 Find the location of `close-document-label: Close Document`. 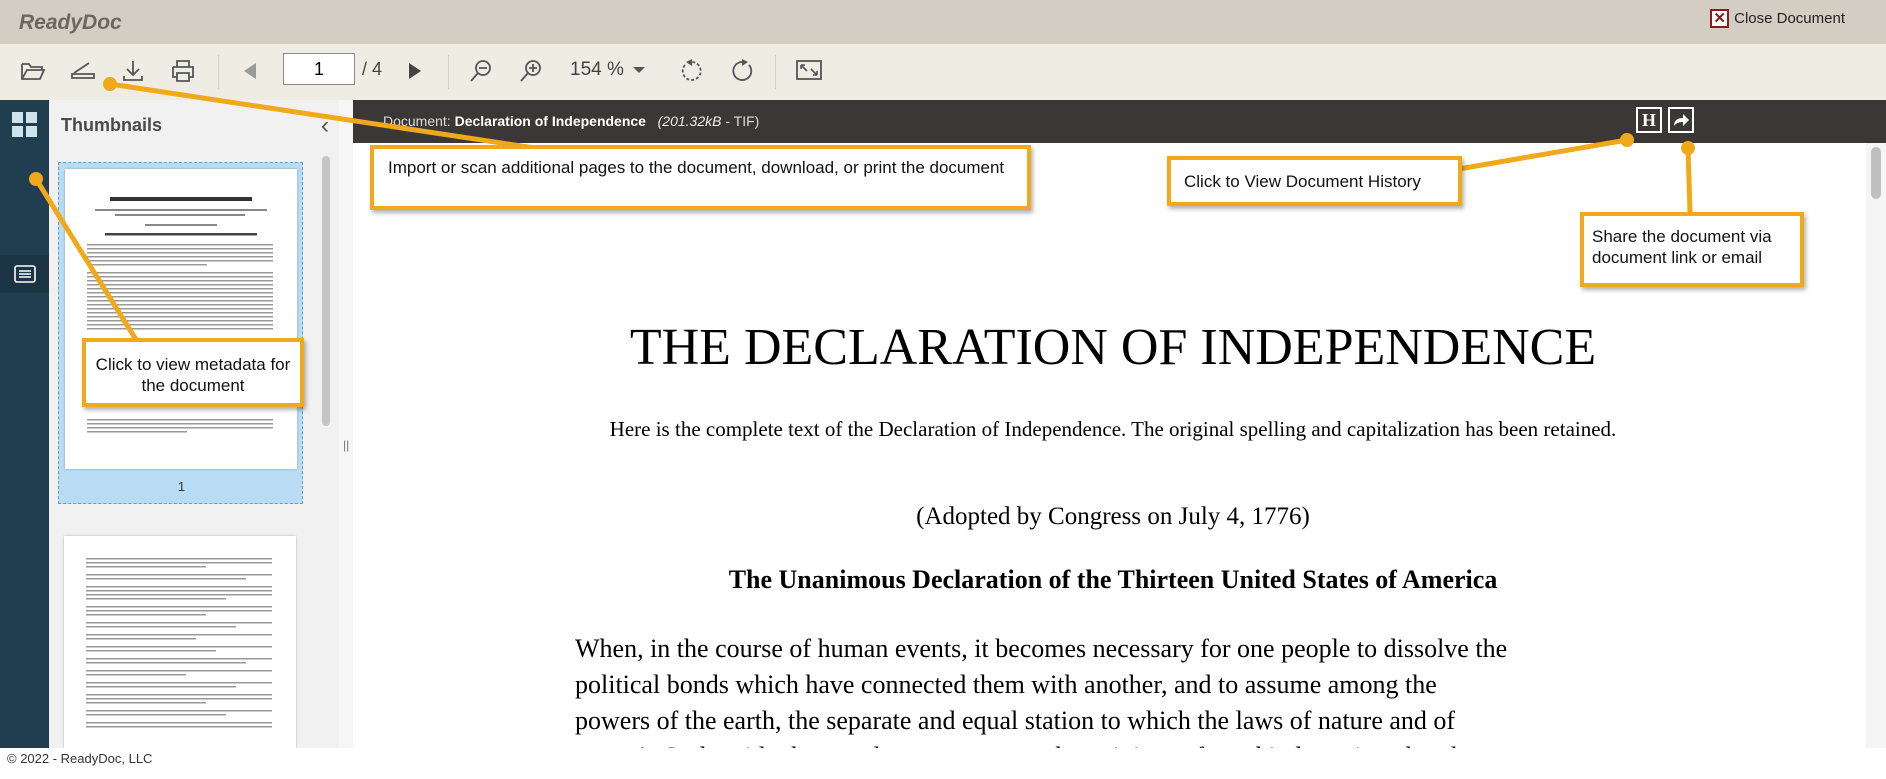

close-document-label: Close Document is located at coordinates (1789, 18).